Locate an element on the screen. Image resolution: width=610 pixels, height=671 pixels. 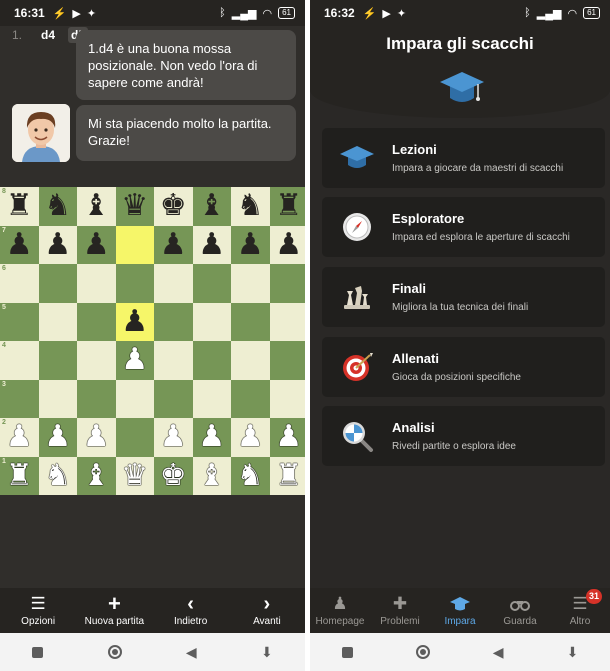
square-d2 is located at coordinates (134, 437).